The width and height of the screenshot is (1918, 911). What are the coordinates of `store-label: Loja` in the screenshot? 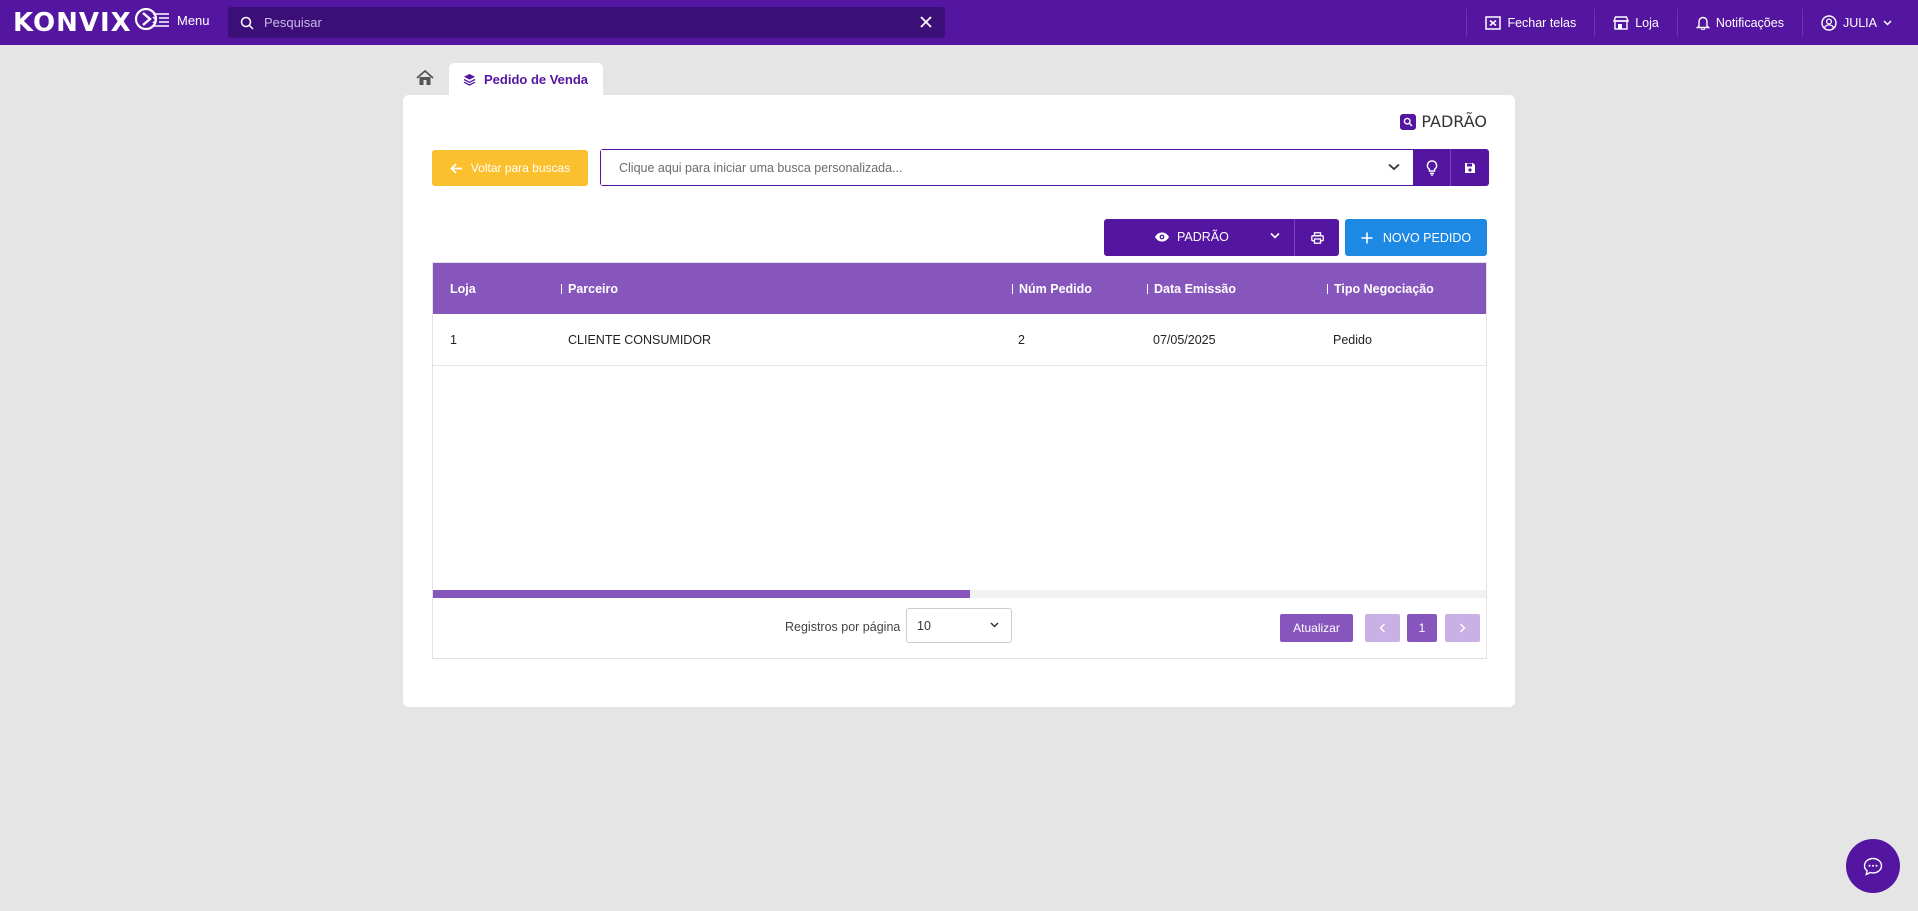 It's located at (1647, 22).